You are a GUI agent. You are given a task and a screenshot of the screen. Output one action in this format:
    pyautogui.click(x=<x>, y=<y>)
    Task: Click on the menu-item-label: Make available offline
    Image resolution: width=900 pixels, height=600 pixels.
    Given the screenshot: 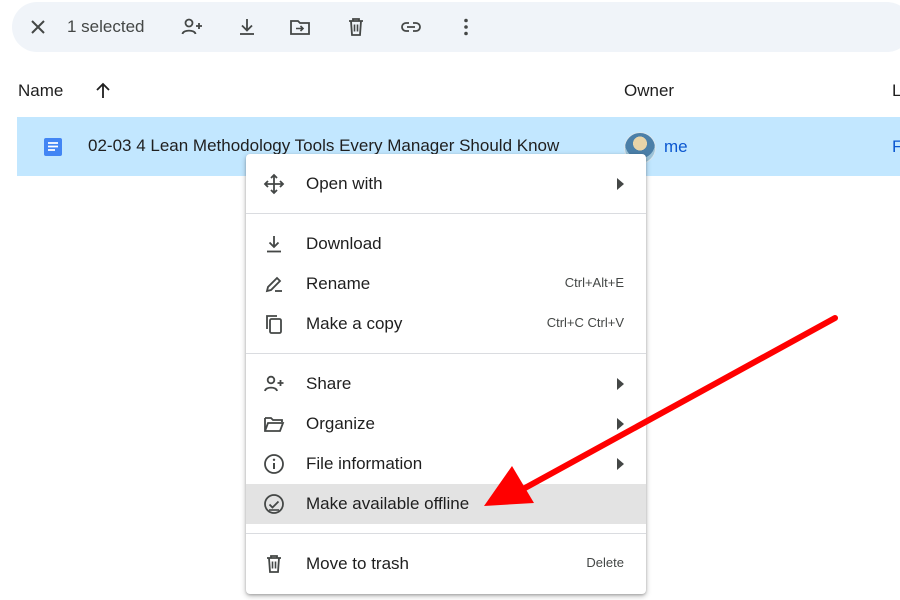 What is the action you would take?
    pyautogui.click(x=388, y=503)
    